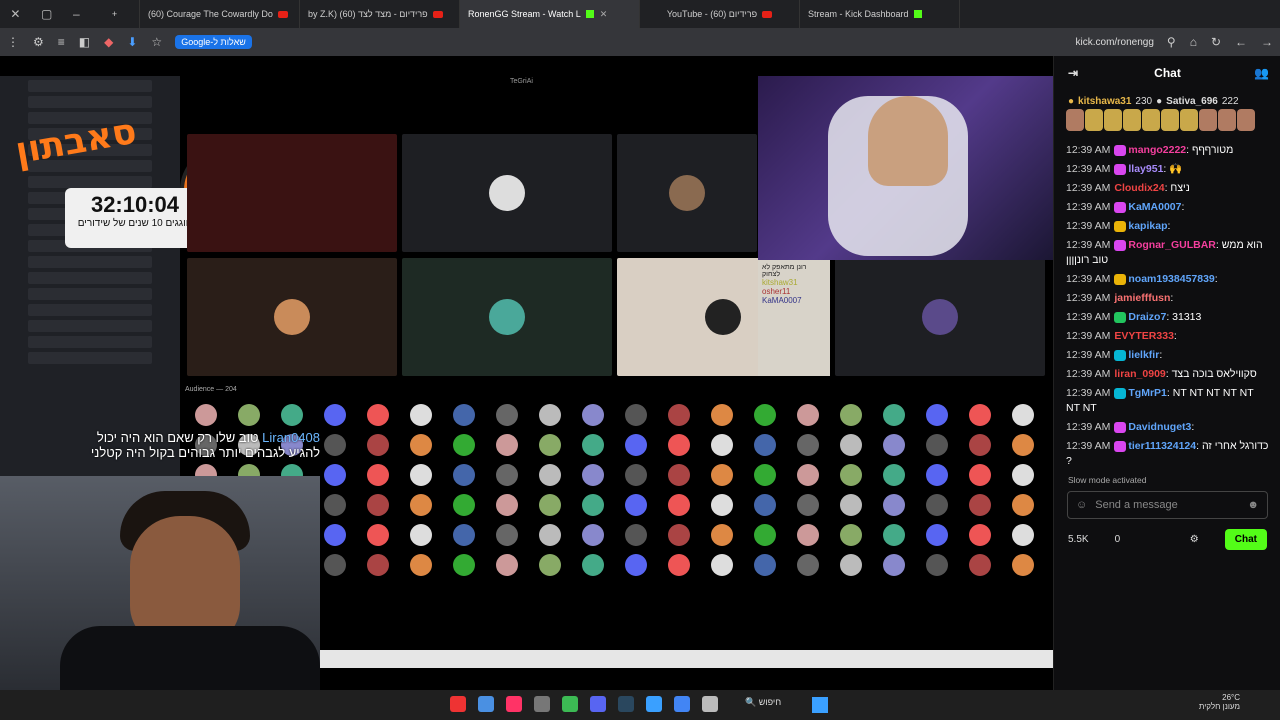  I want to click on download-icon: ⬇, so click(132, 42).